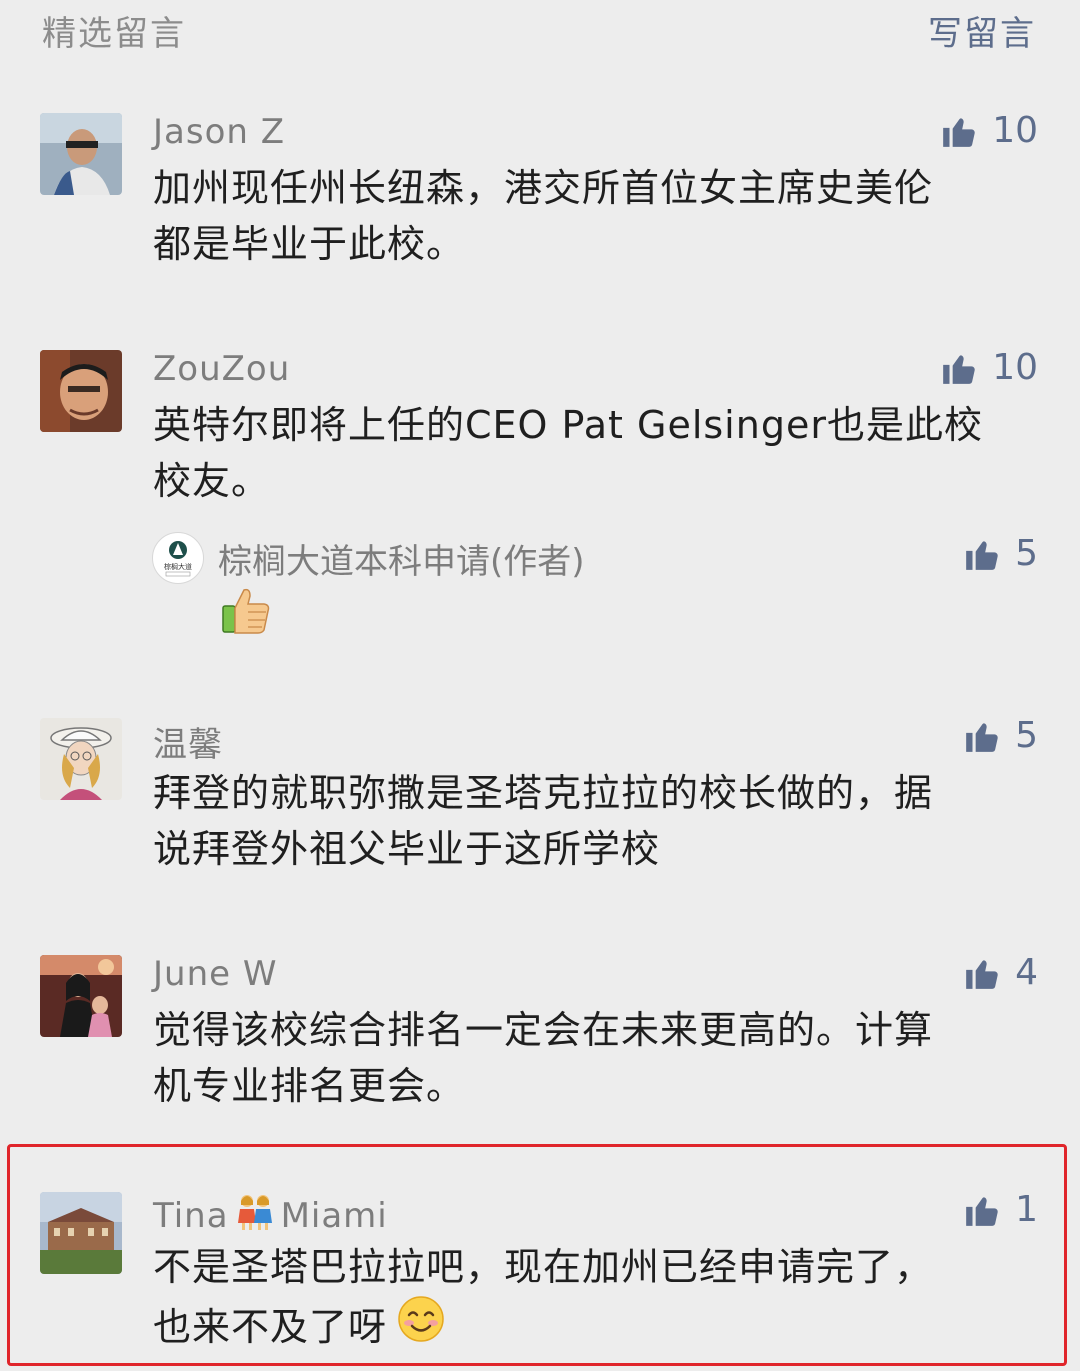  I want to click on comment-line: 加州现任州长纽森，港交所首位女主席史美伦, so click(543, 188).